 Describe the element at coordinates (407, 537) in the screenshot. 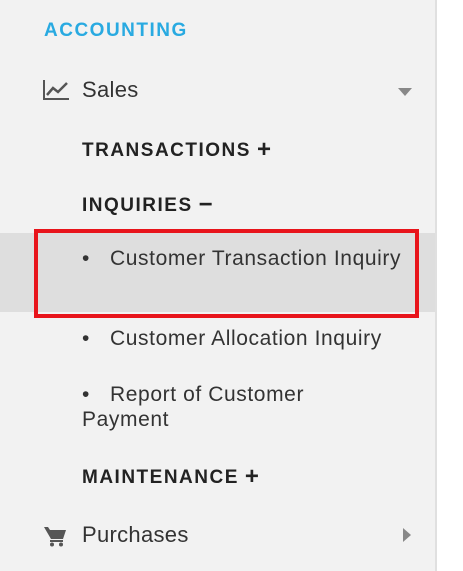

I see `chevron-right-icon` at that location.